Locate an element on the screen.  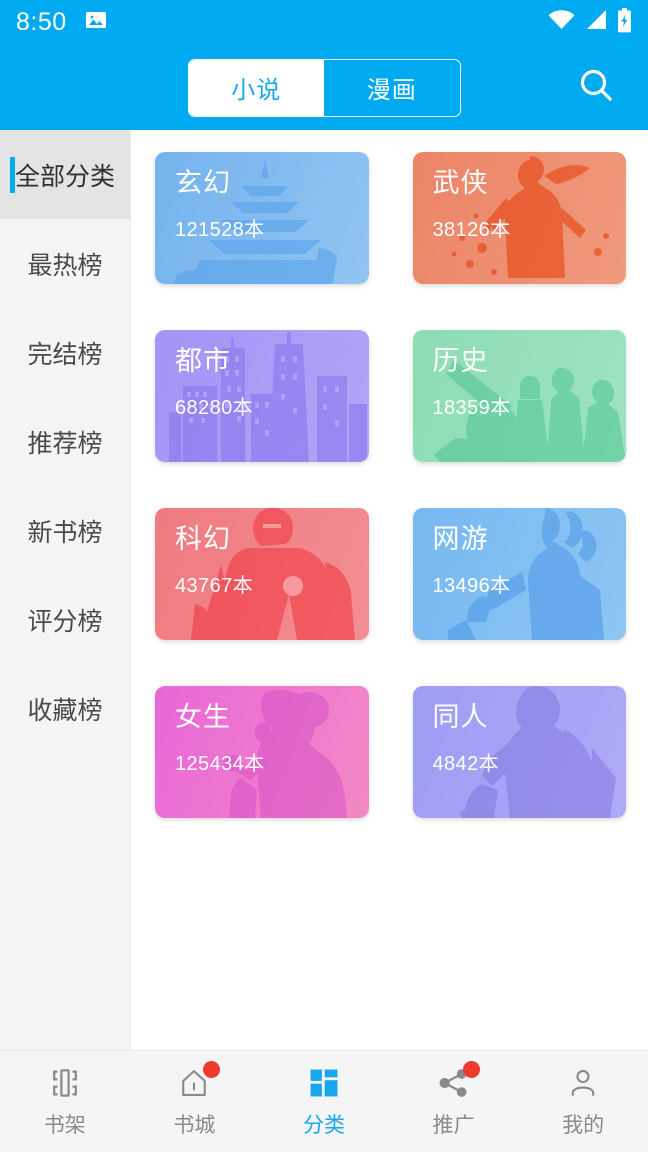
category-card: 玄幻 121528本 is located at coordinates (262, 218).